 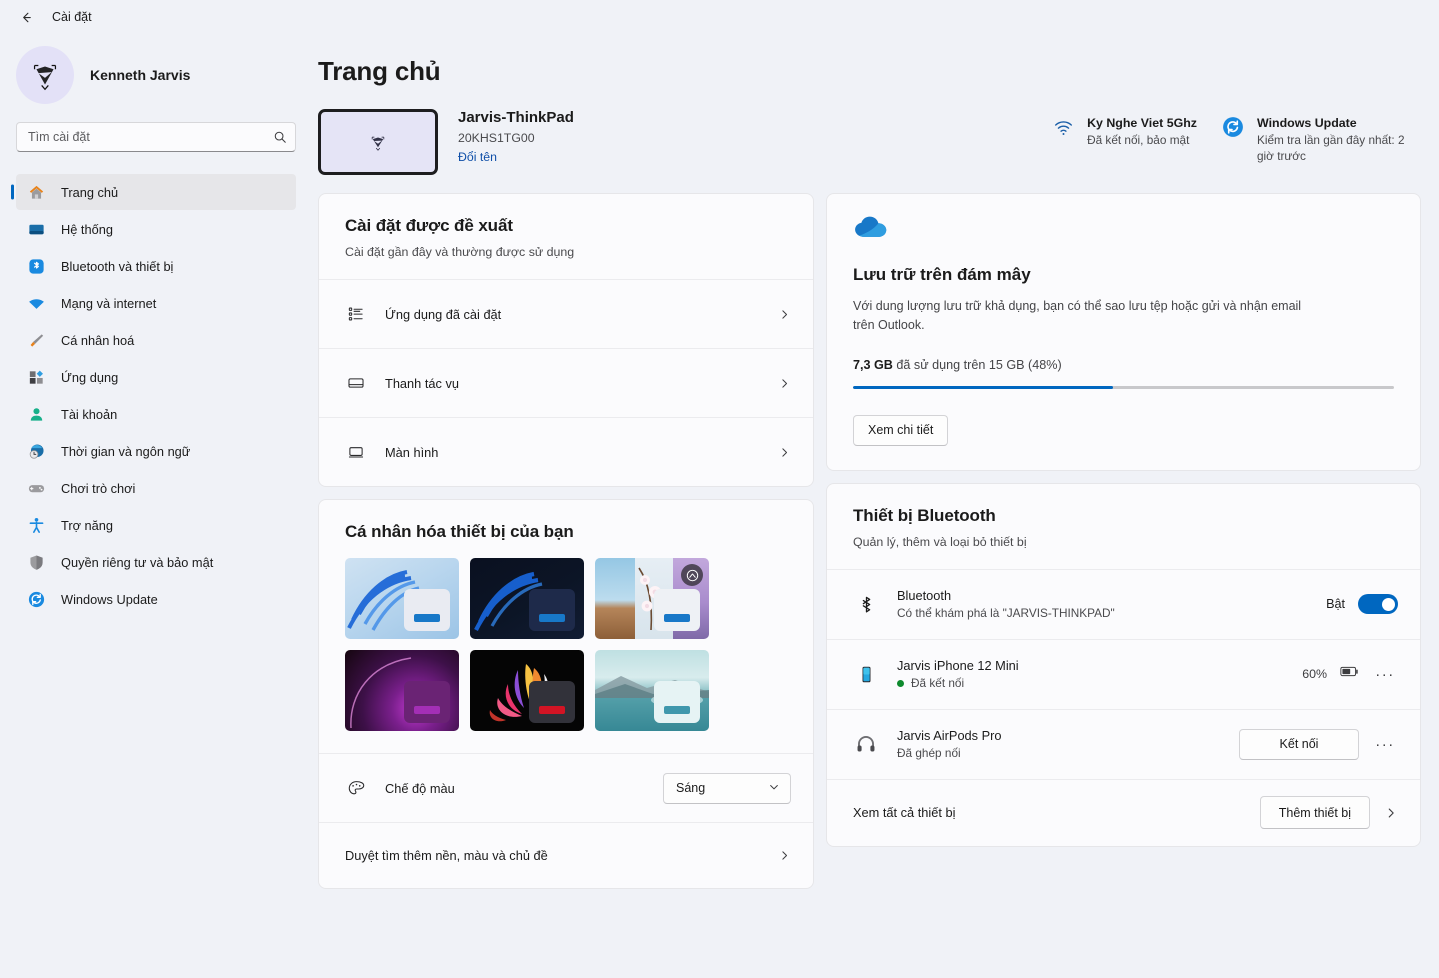 I want to click on wifi-icon, so click(x=36, y=303).